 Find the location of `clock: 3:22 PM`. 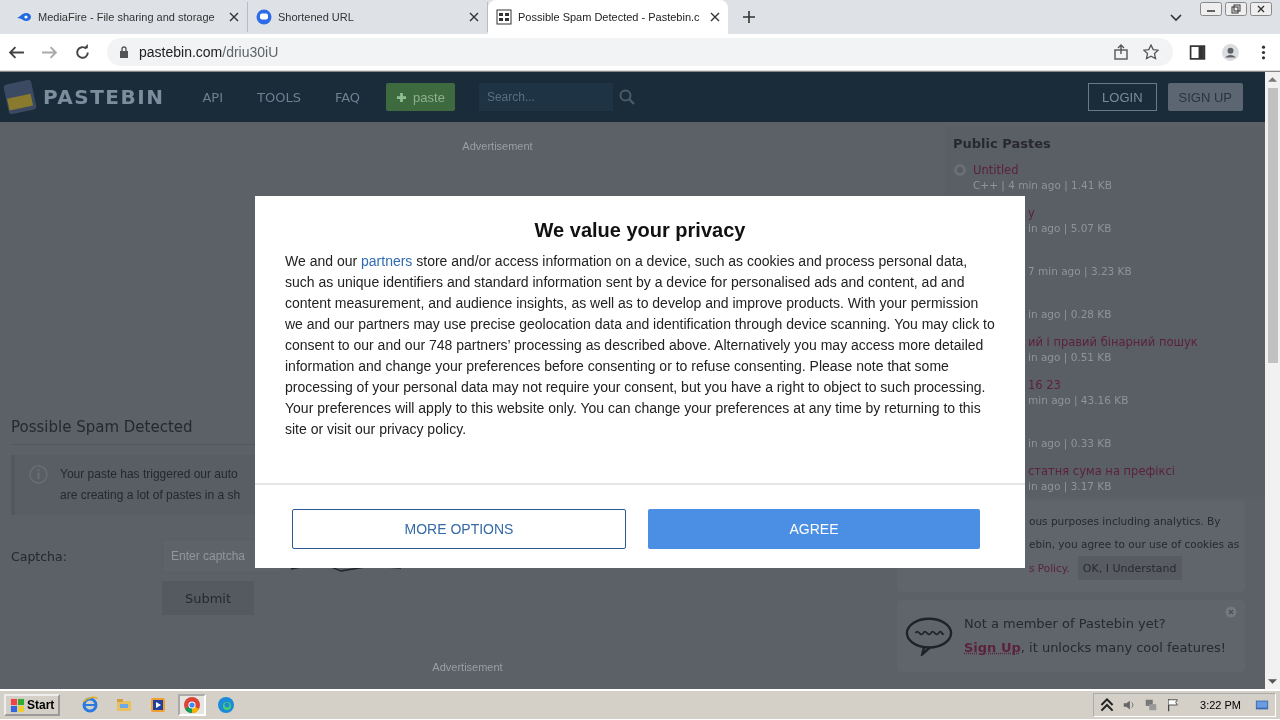

clock: 3:22 PM is located at coordinates (1220, 705).